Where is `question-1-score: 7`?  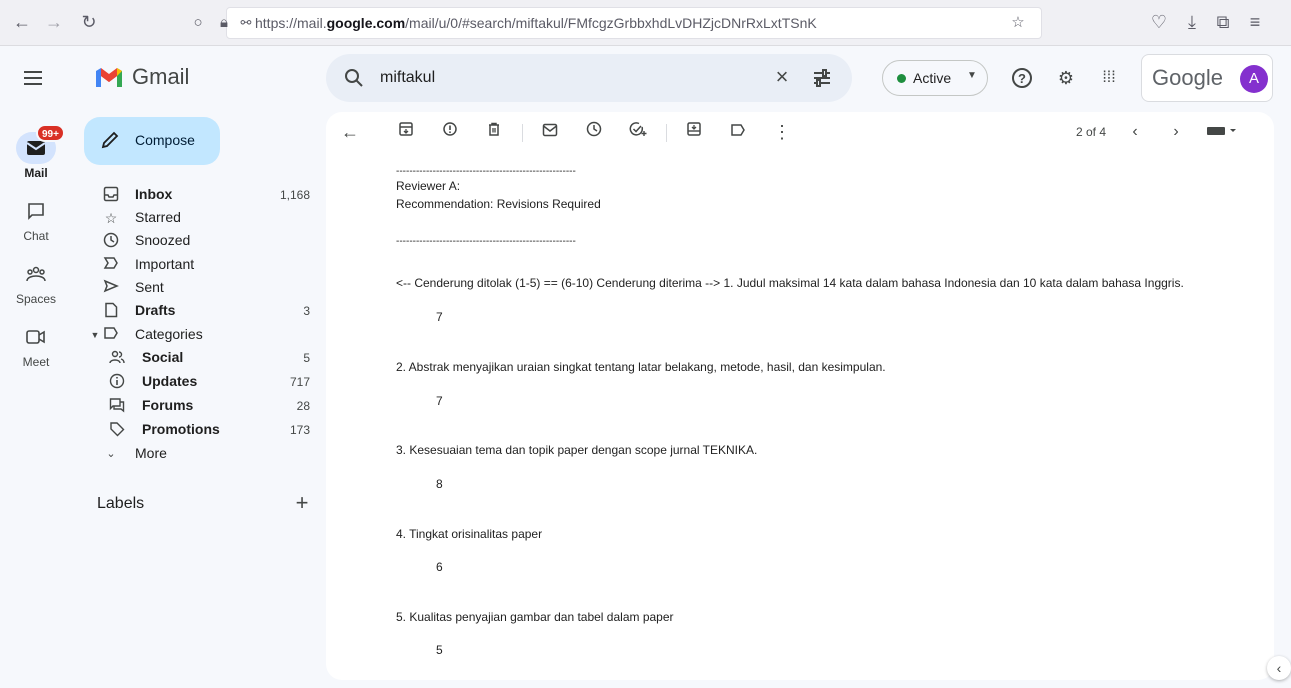
question-1-score: 7 is located at coordinates (439, 317).